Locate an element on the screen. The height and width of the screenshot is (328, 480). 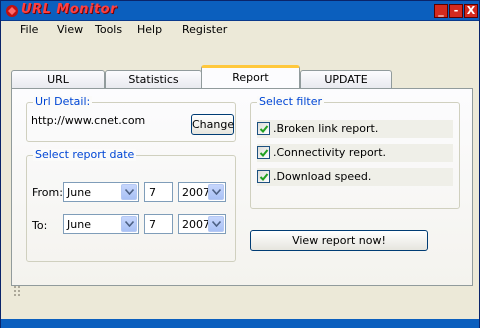
app-logo-icon is located at coordinates (12, 11).